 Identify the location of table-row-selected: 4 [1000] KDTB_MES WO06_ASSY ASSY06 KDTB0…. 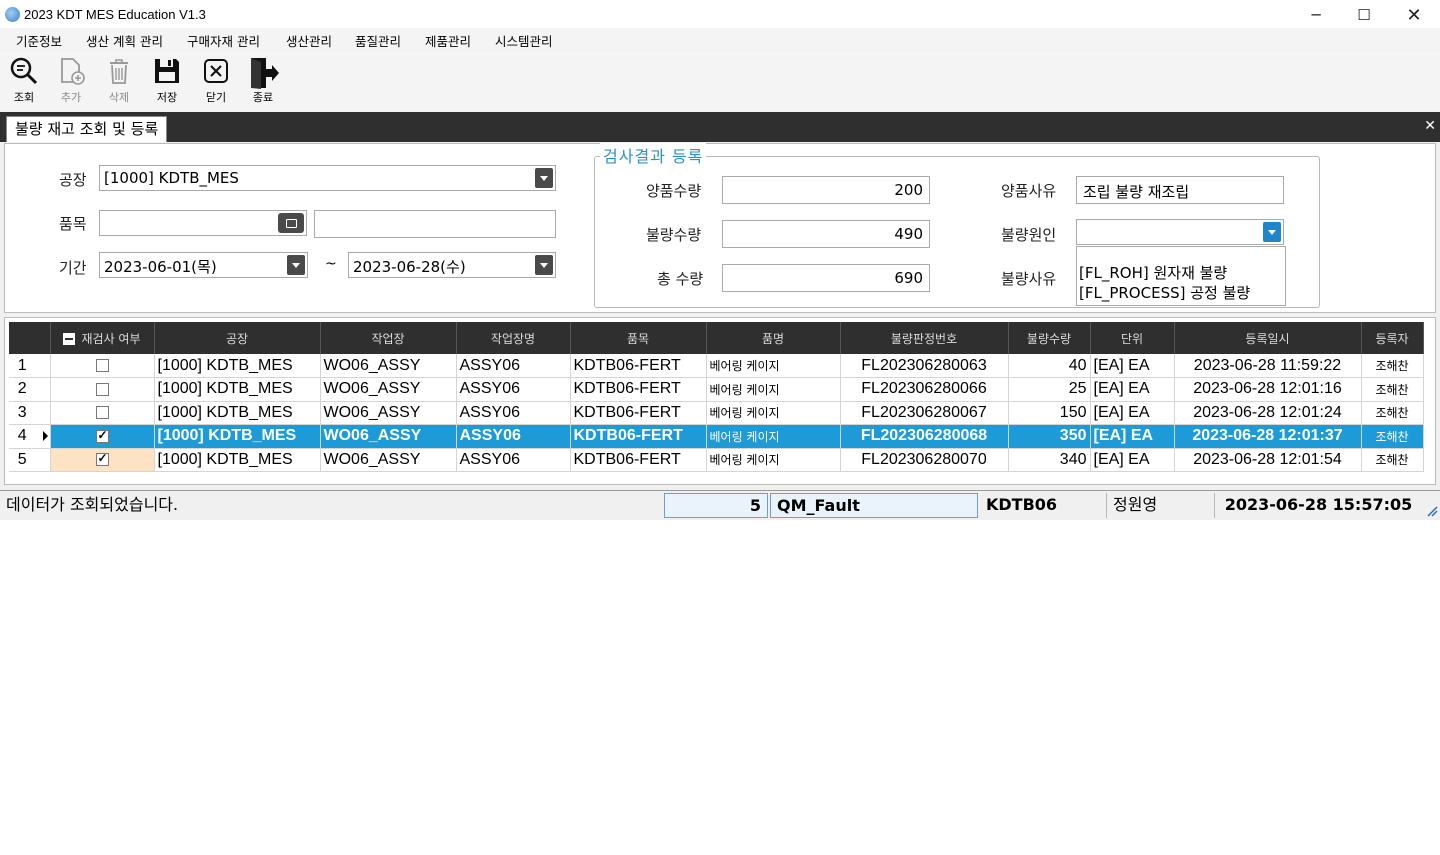
(716, 436).